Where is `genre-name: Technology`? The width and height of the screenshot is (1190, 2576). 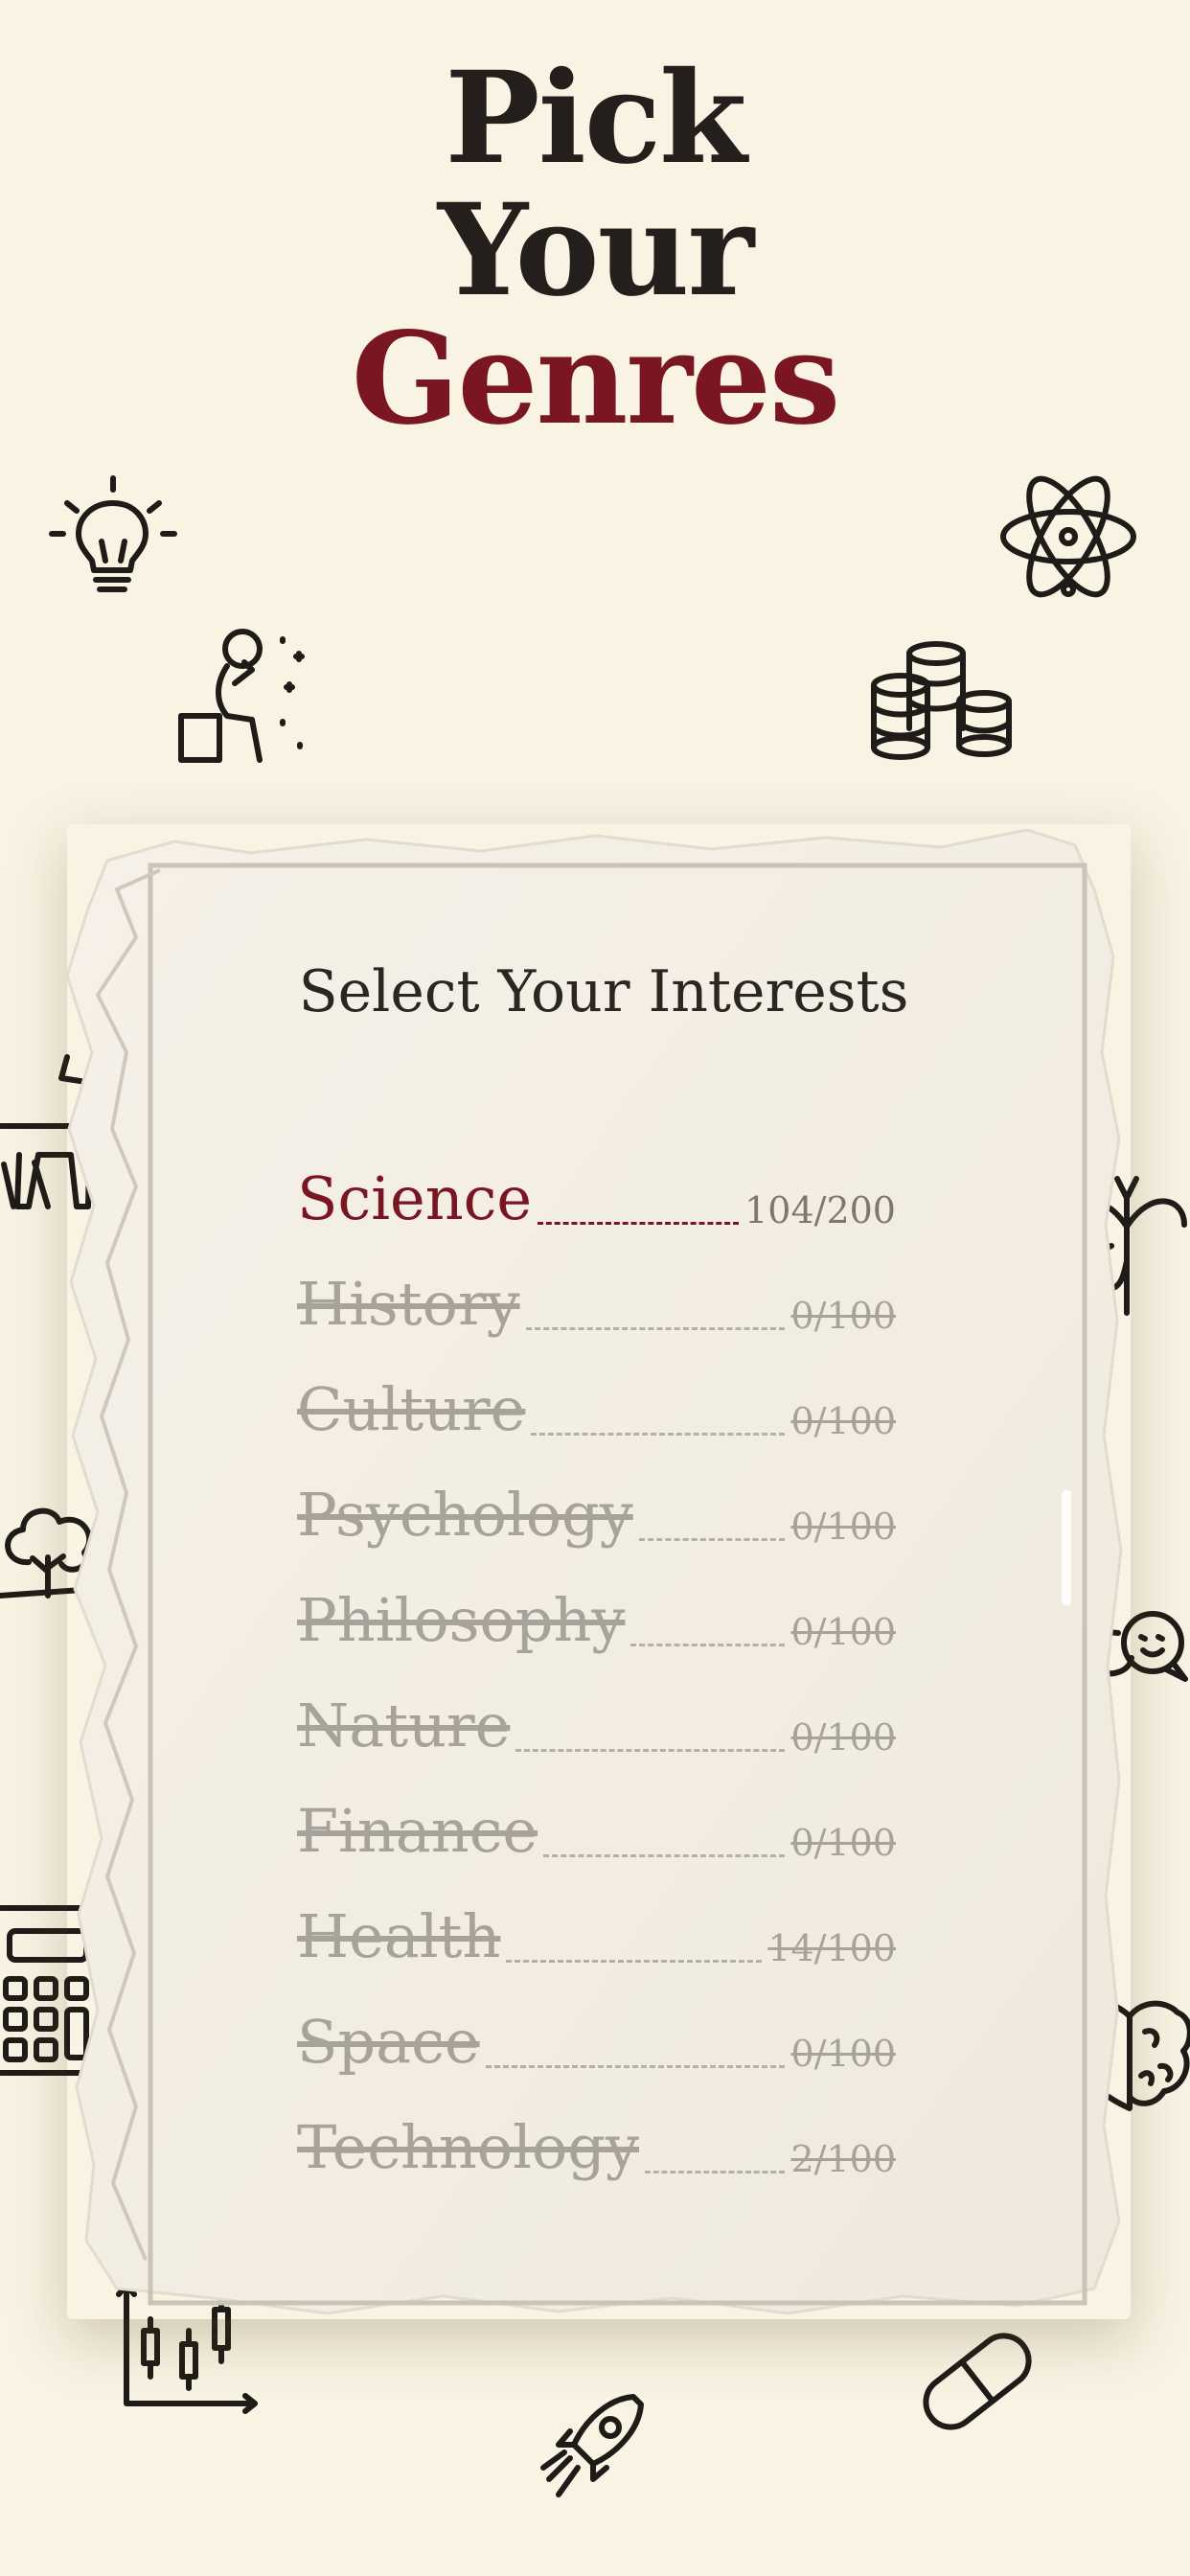 genre-name: Technology is located at coordinates (468, 2147).